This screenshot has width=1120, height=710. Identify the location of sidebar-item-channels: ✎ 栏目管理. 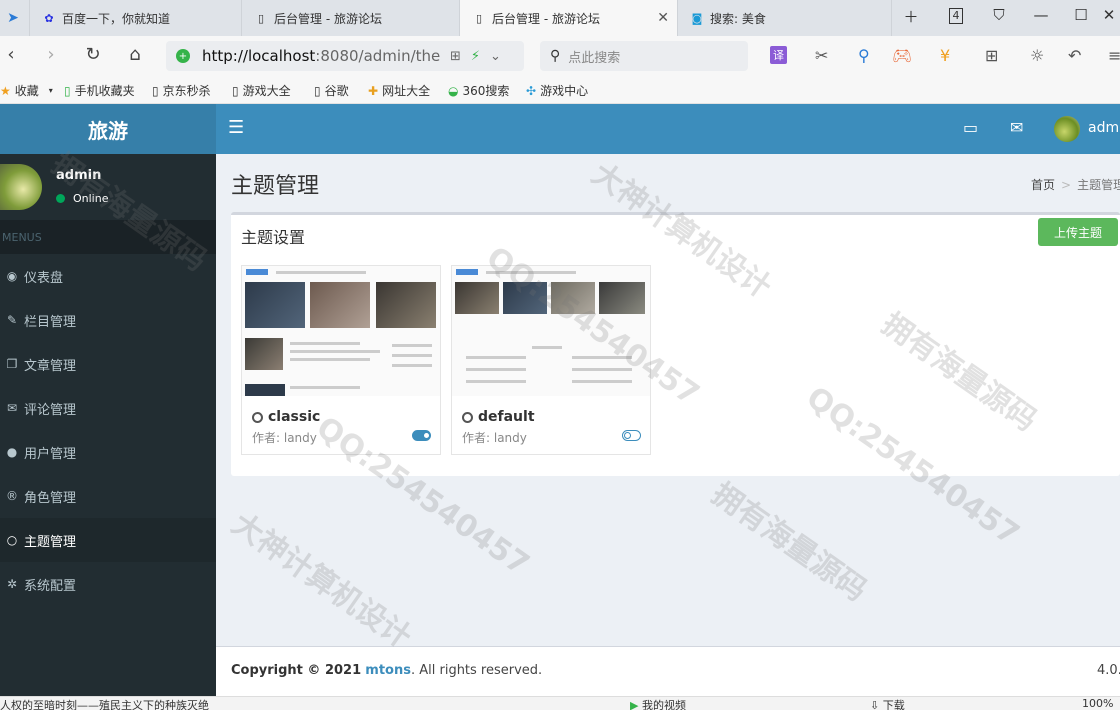
(108, 320).